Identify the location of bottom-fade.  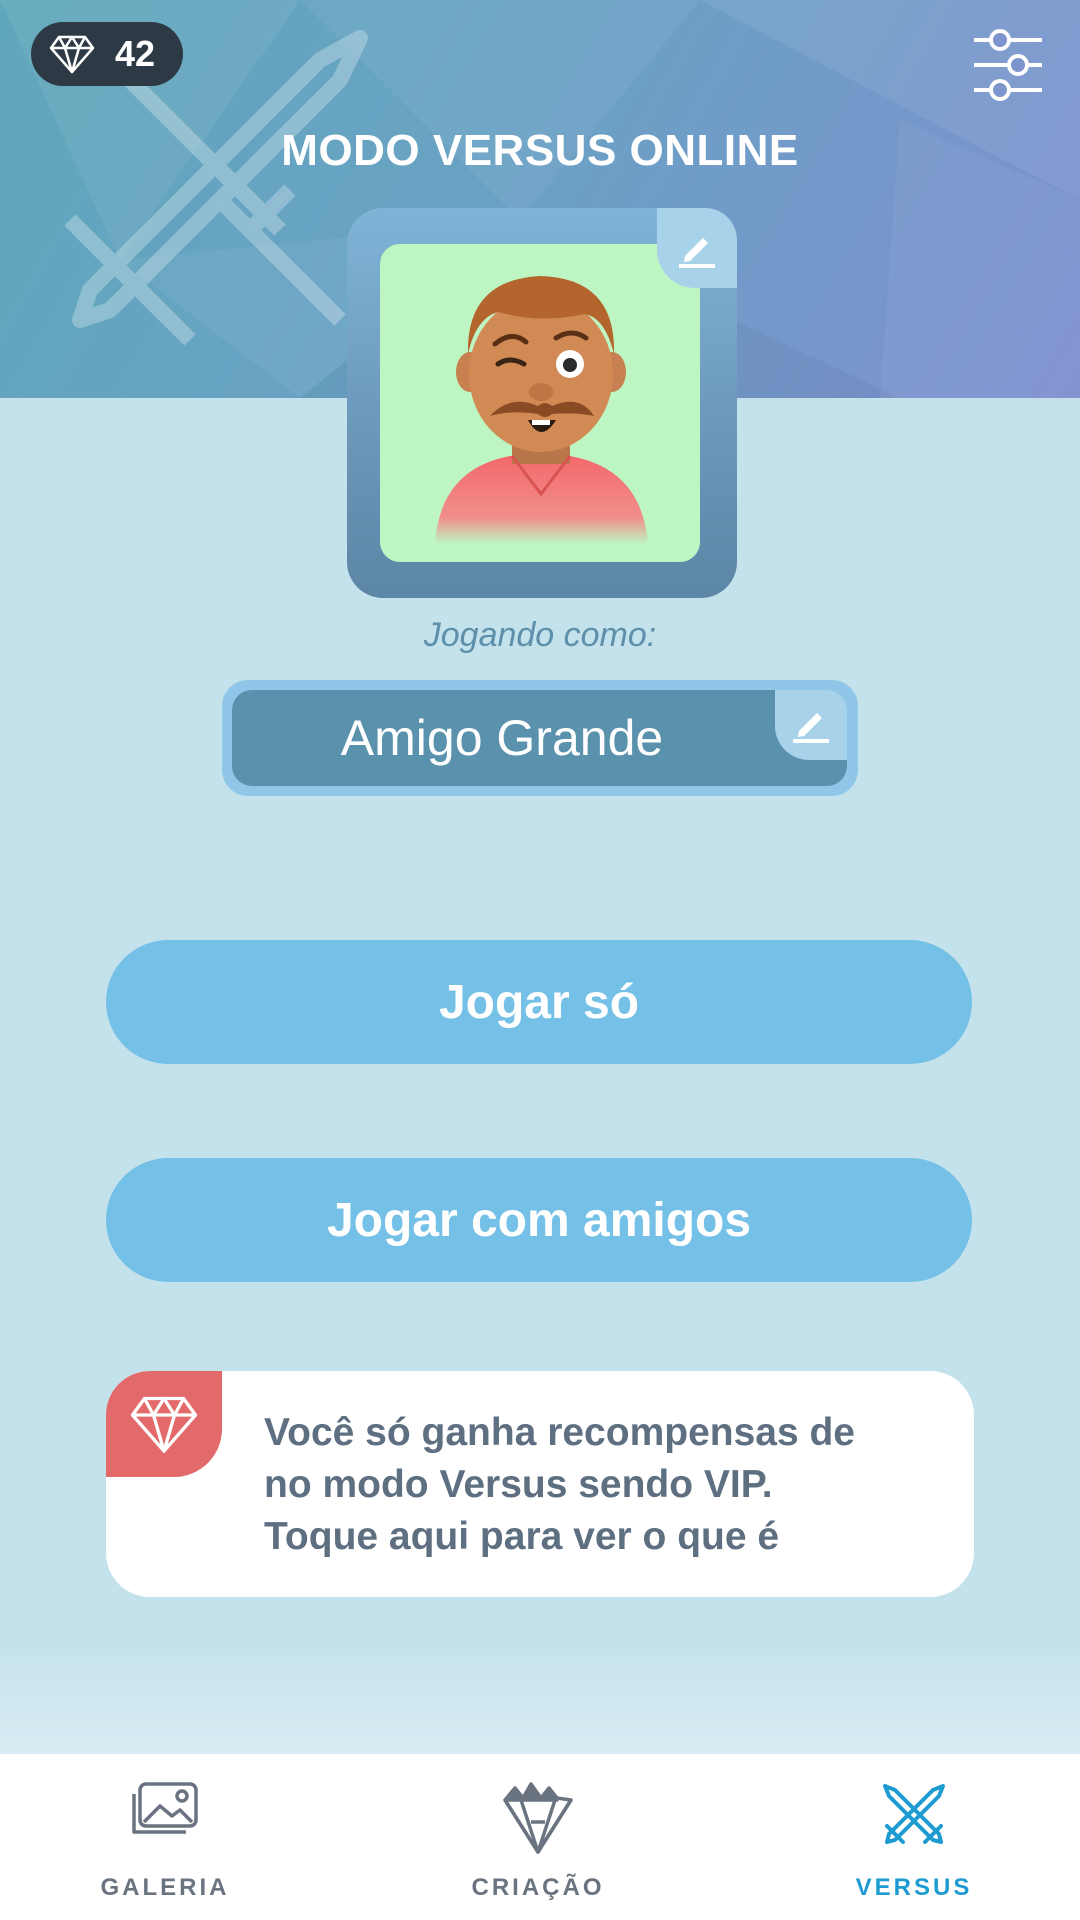
(540, 1697).